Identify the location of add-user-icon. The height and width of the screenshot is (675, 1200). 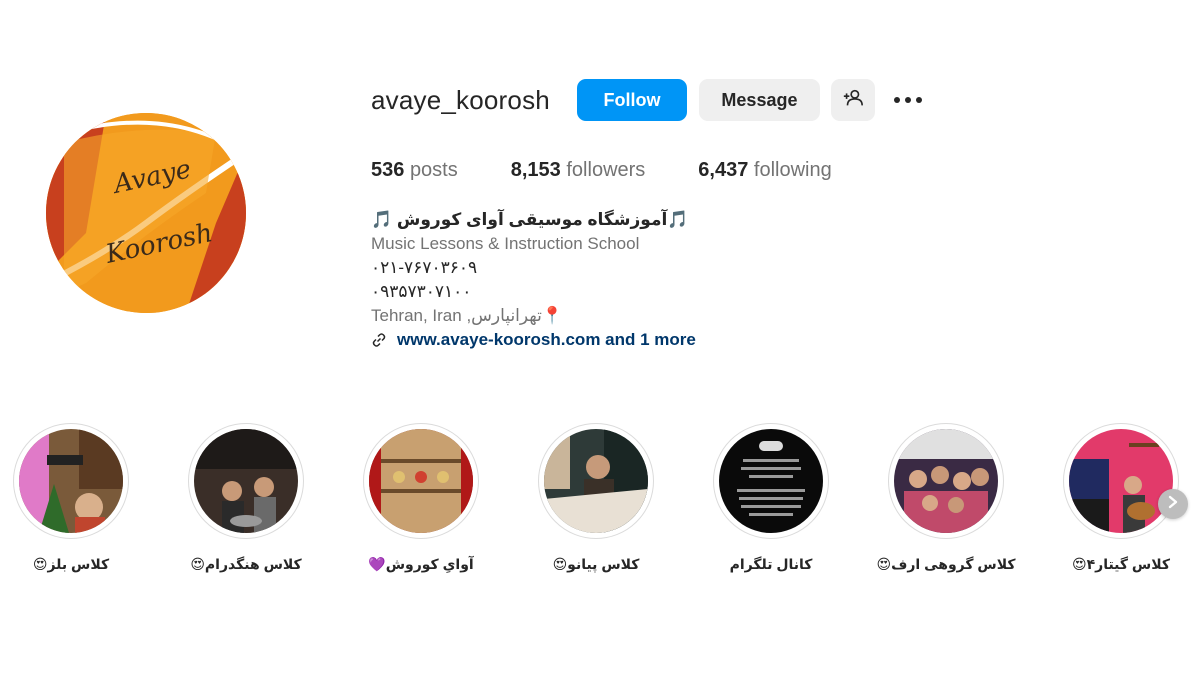
(853, 100).